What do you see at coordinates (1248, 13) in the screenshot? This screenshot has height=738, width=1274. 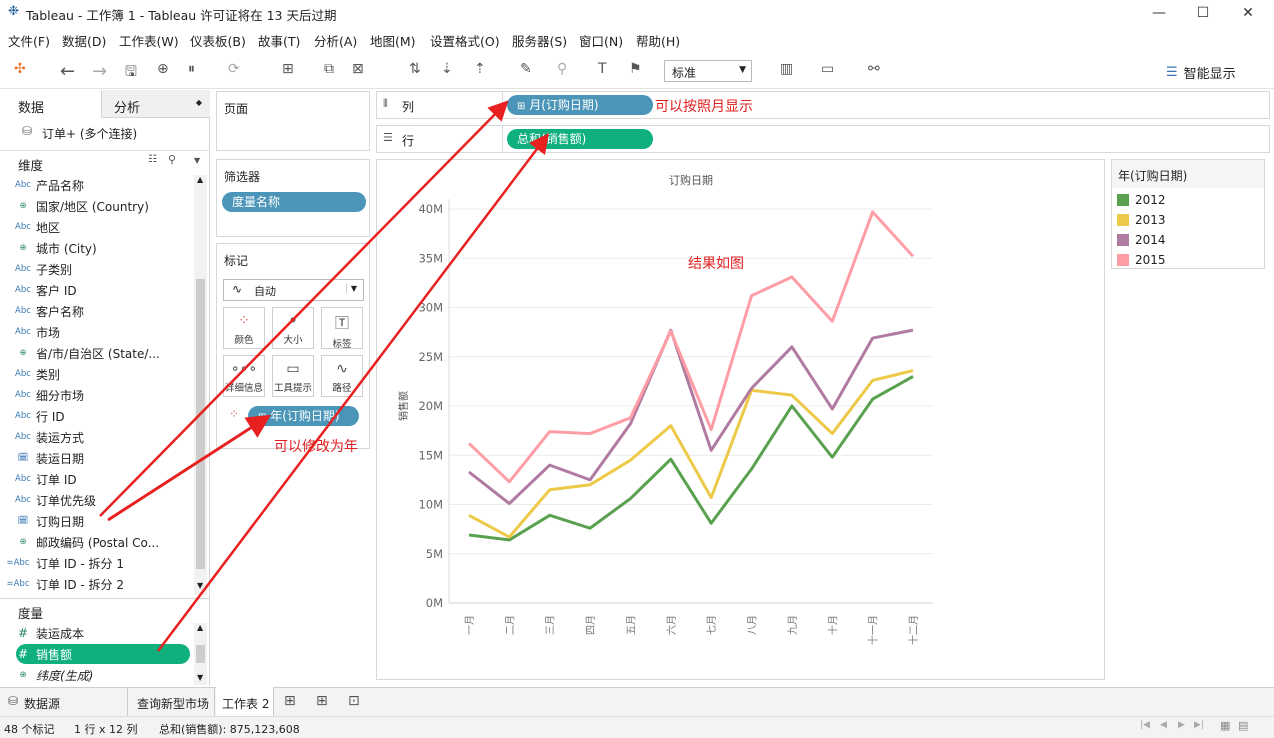 I see `close-icon: ✕` at bounding box center [1248, 13].